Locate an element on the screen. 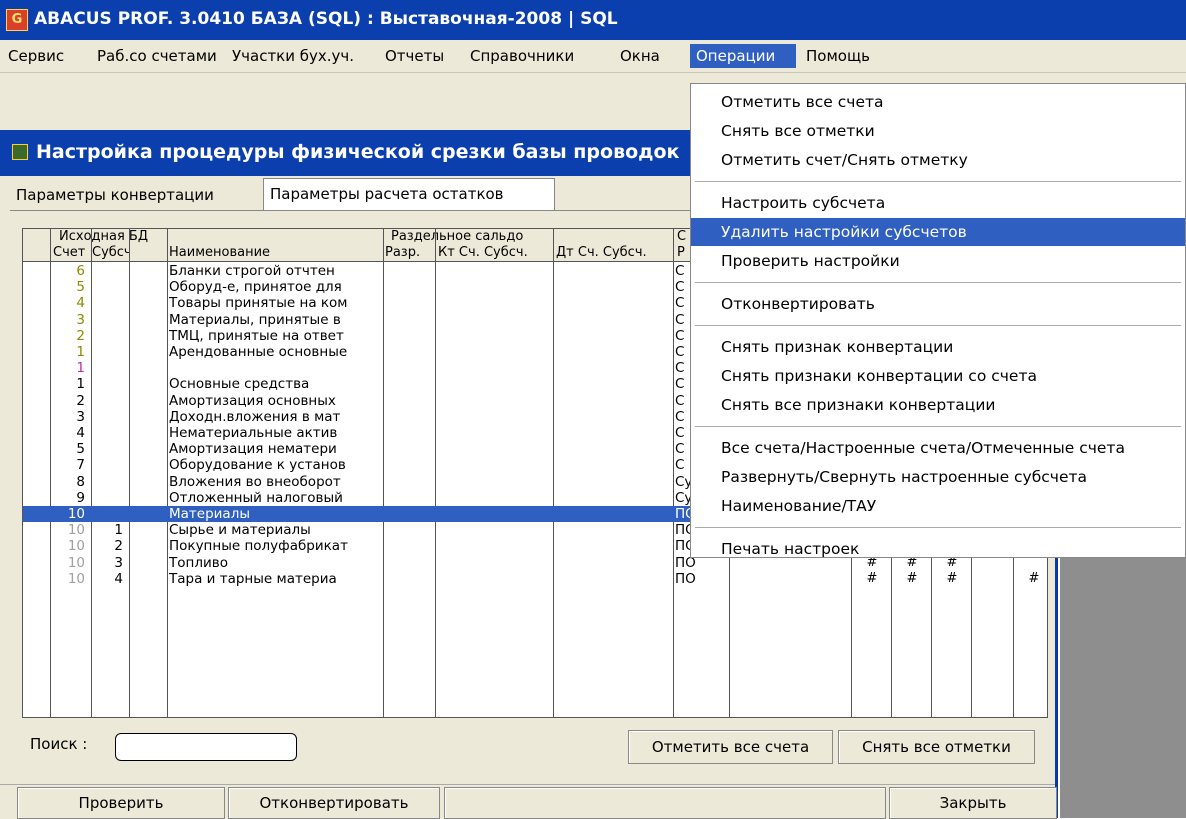  cell-name is located at coordinates (275, 368).